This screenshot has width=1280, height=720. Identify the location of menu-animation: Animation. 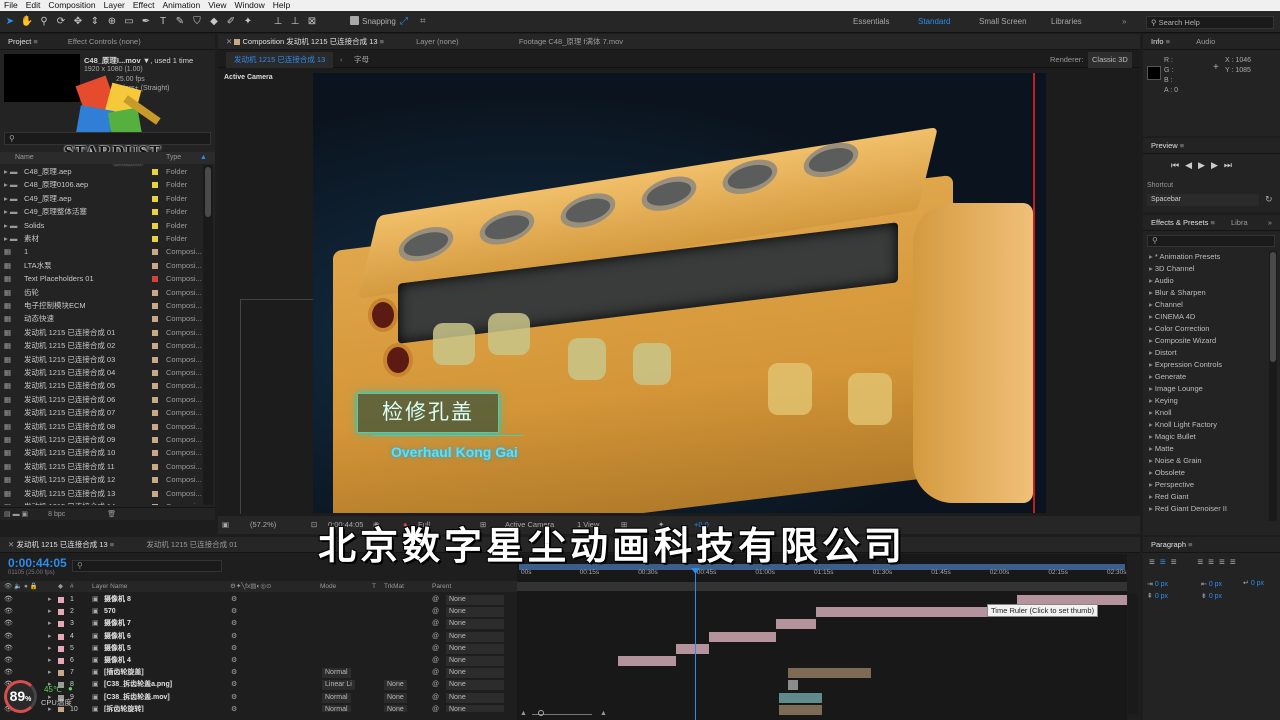
(181, 5).